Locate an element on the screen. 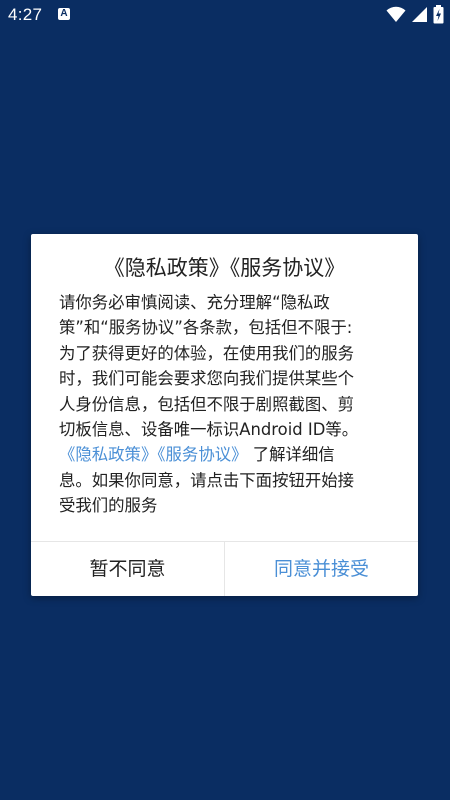  battery-charging-icon is located at coordinates (438, 16).